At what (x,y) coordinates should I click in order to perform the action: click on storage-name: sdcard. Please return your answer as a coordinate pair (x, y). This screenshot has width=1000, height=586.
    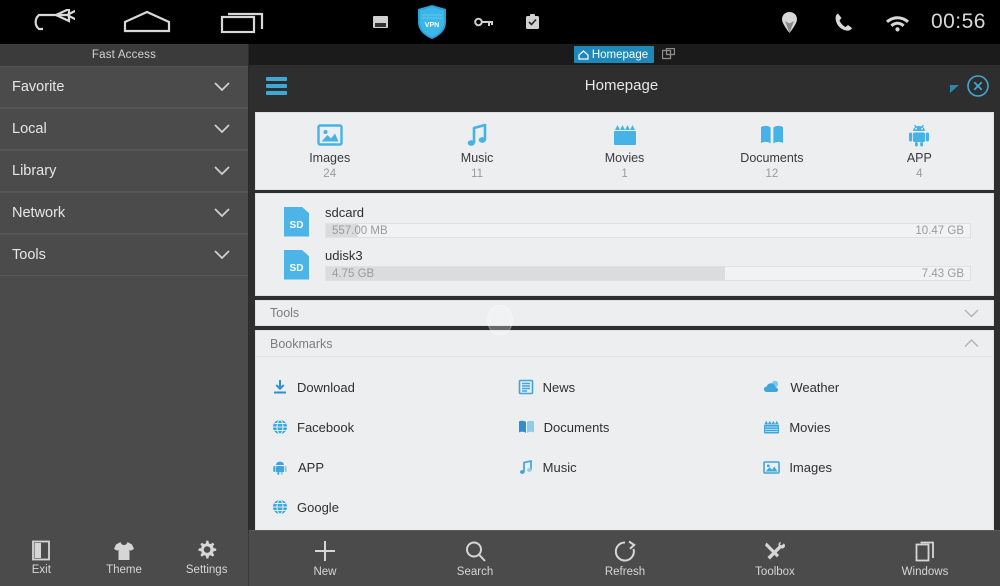
    Looking at the image, I should click on (345, 212).